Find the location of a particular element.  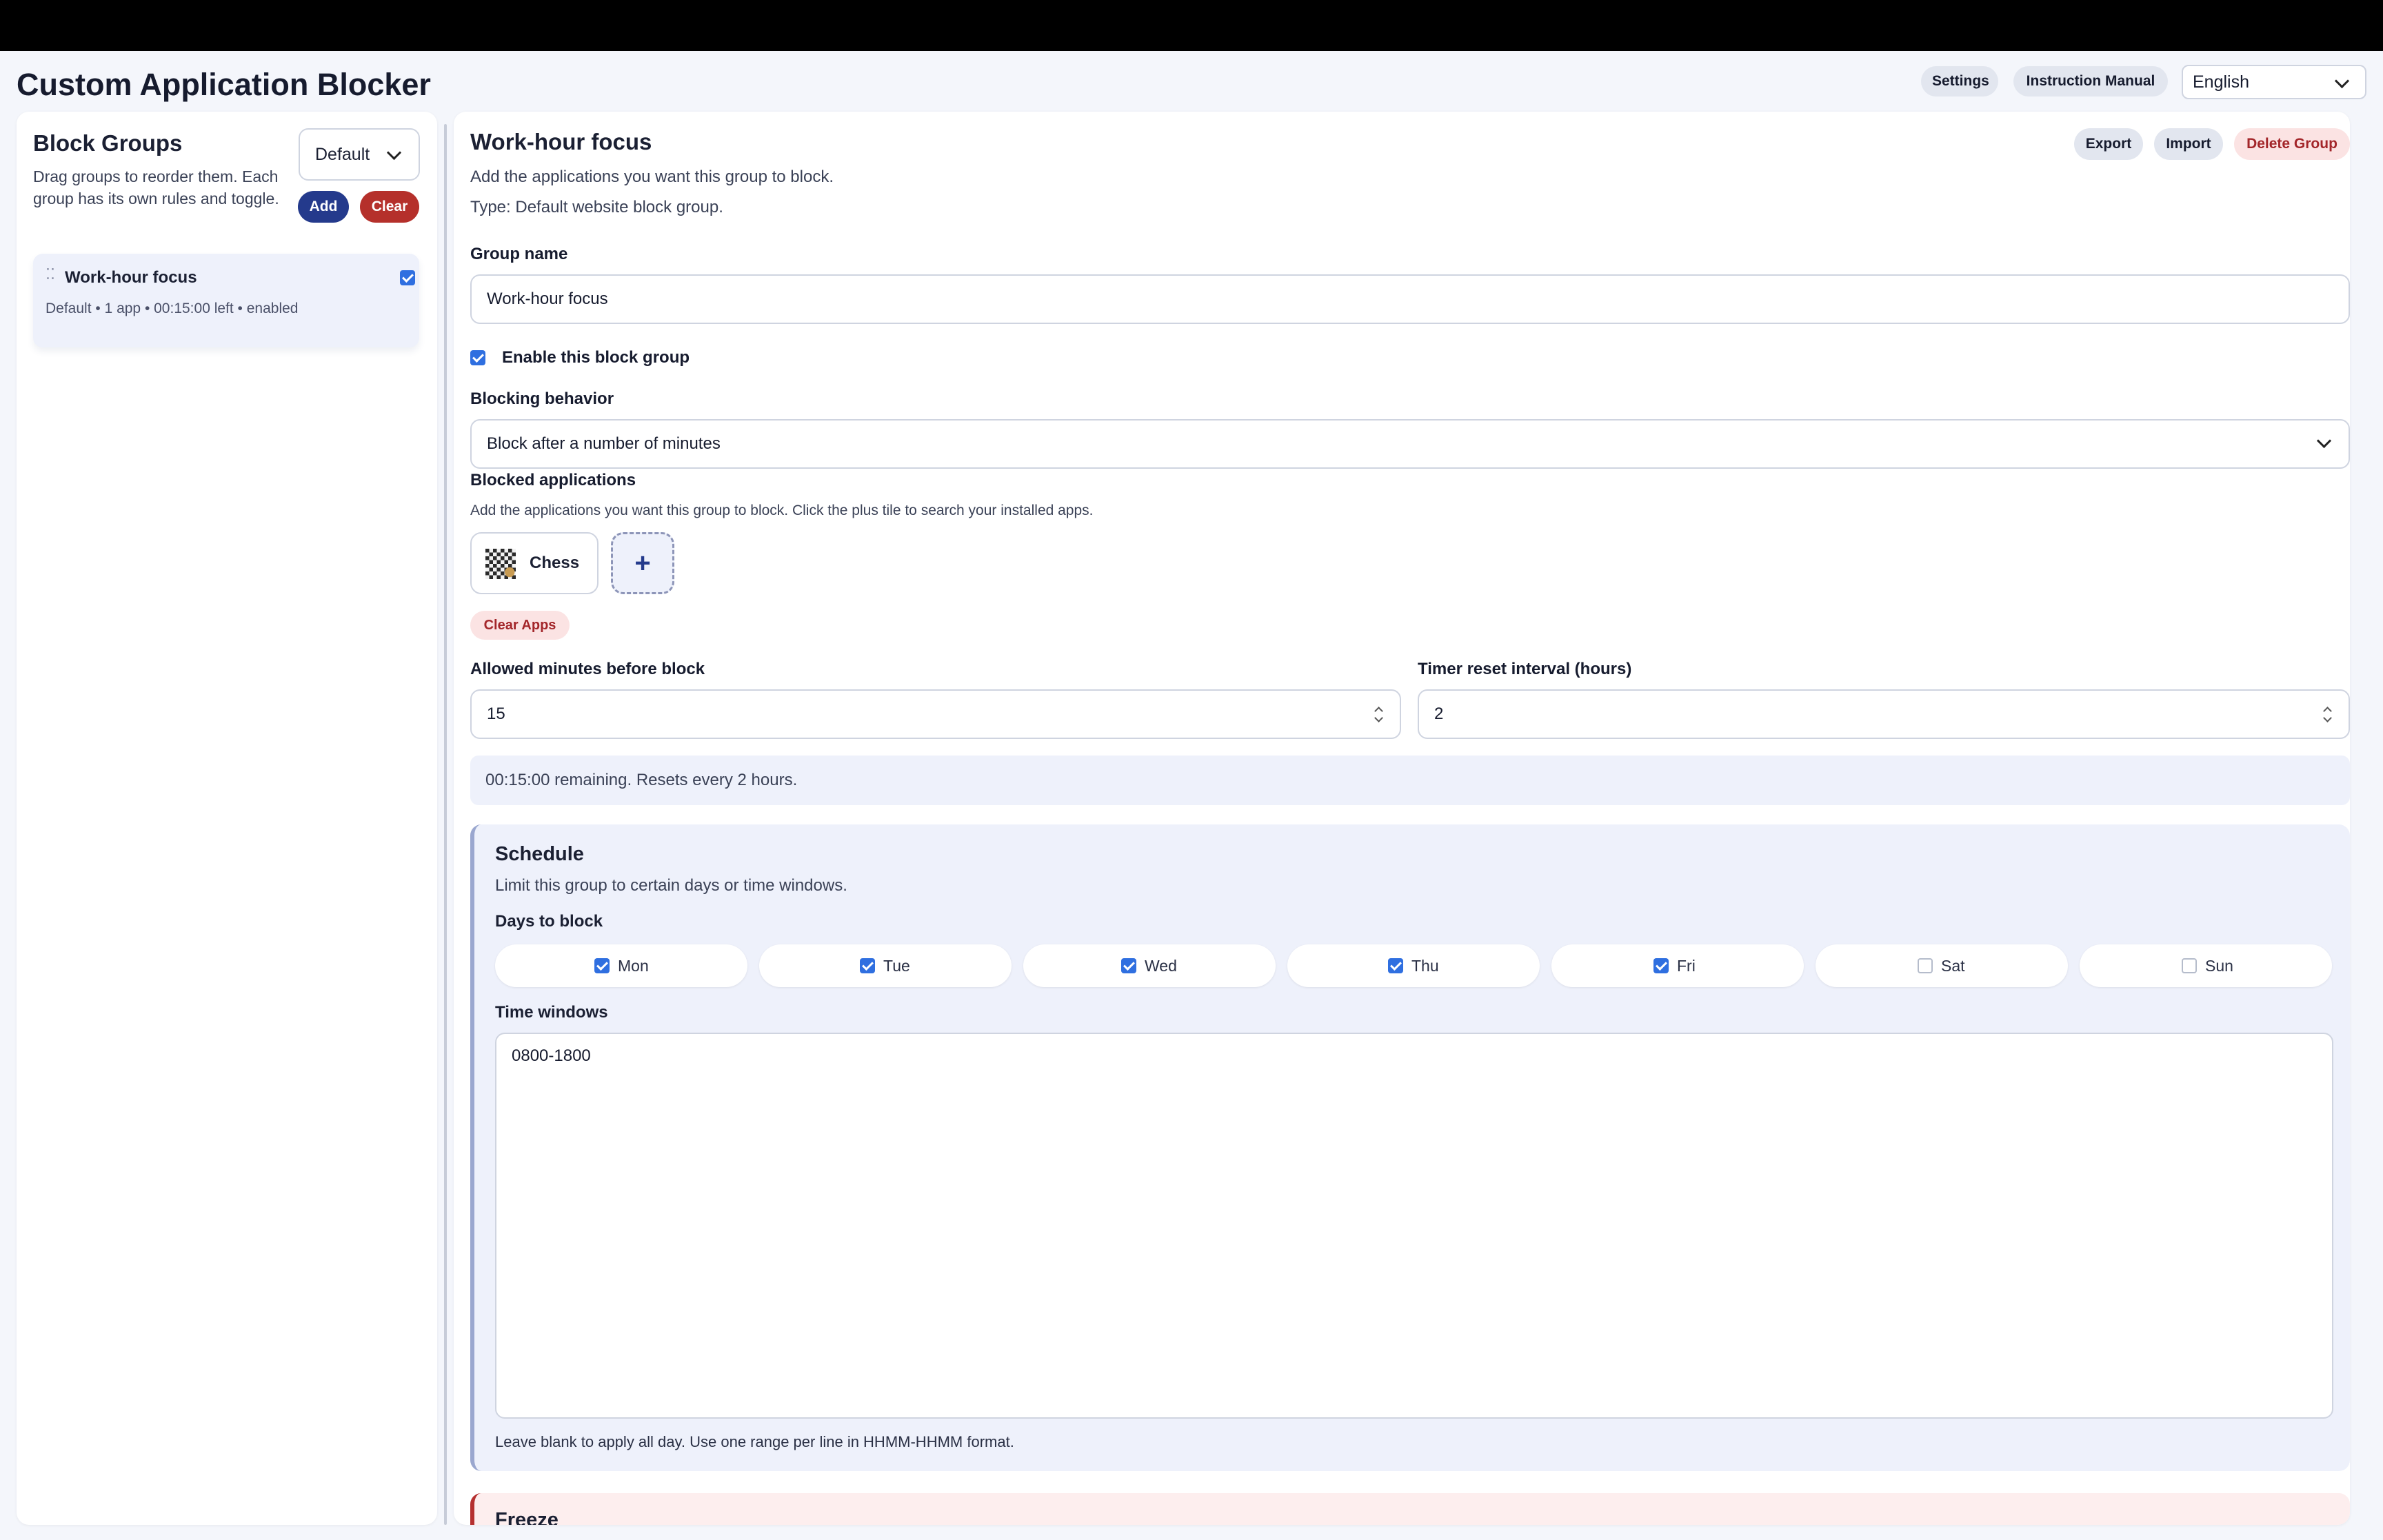

freeze-section: Freeze is located at coordinates (1410, 1509).